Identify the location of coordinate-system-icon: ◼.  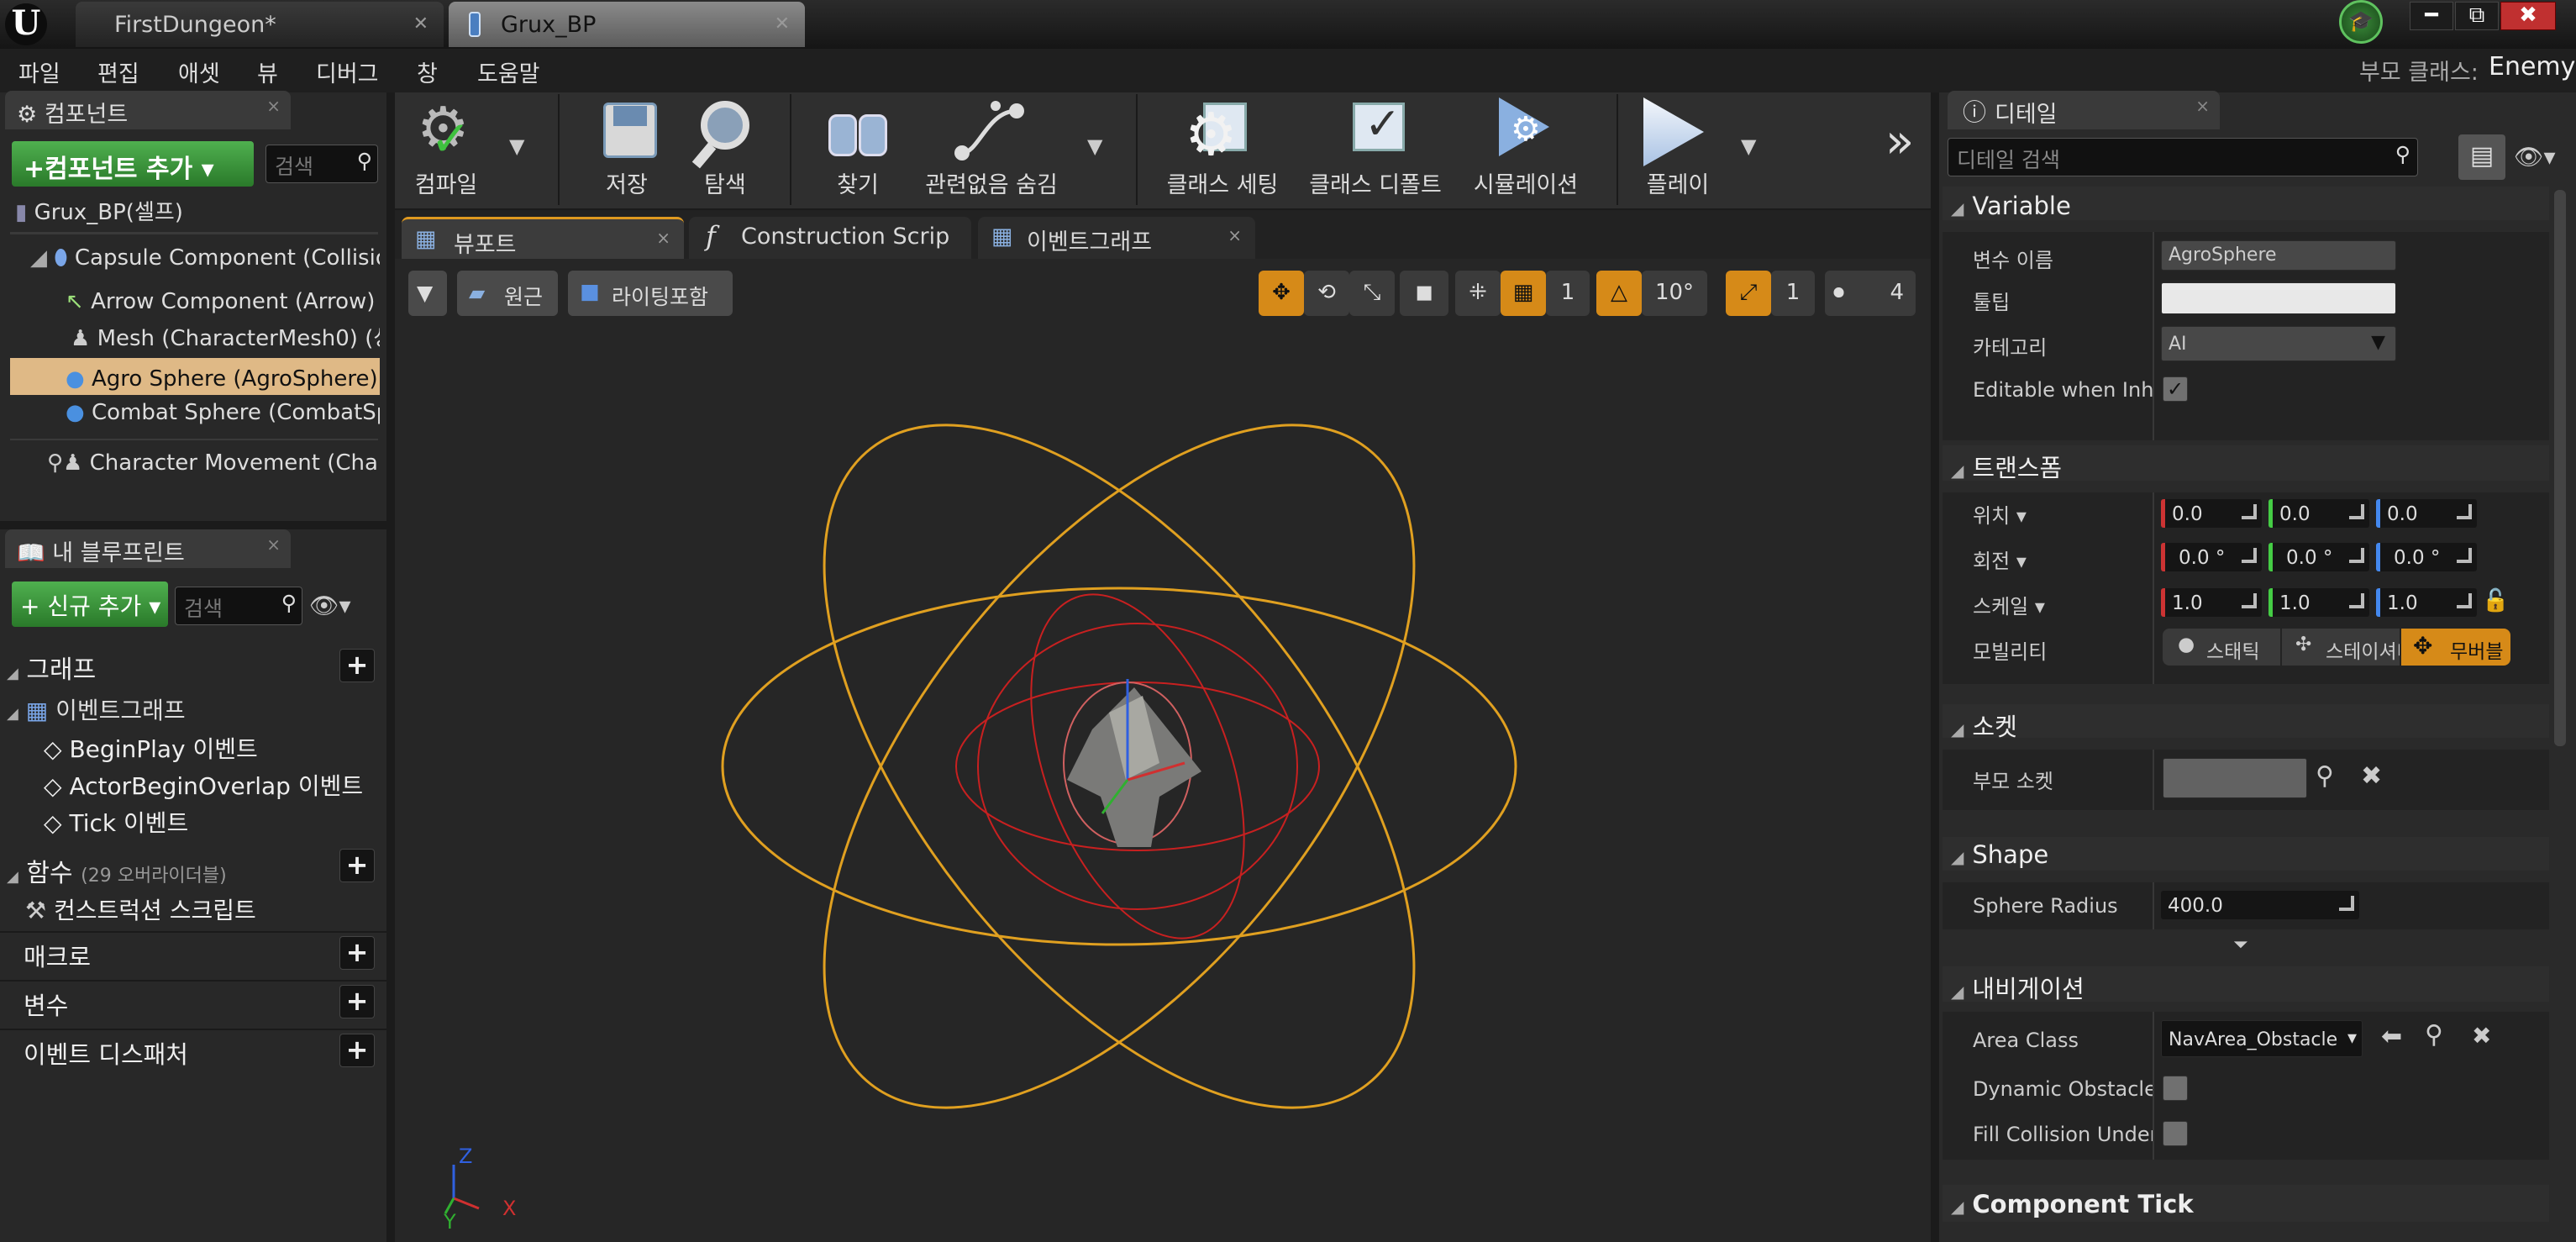
(1424, 293).